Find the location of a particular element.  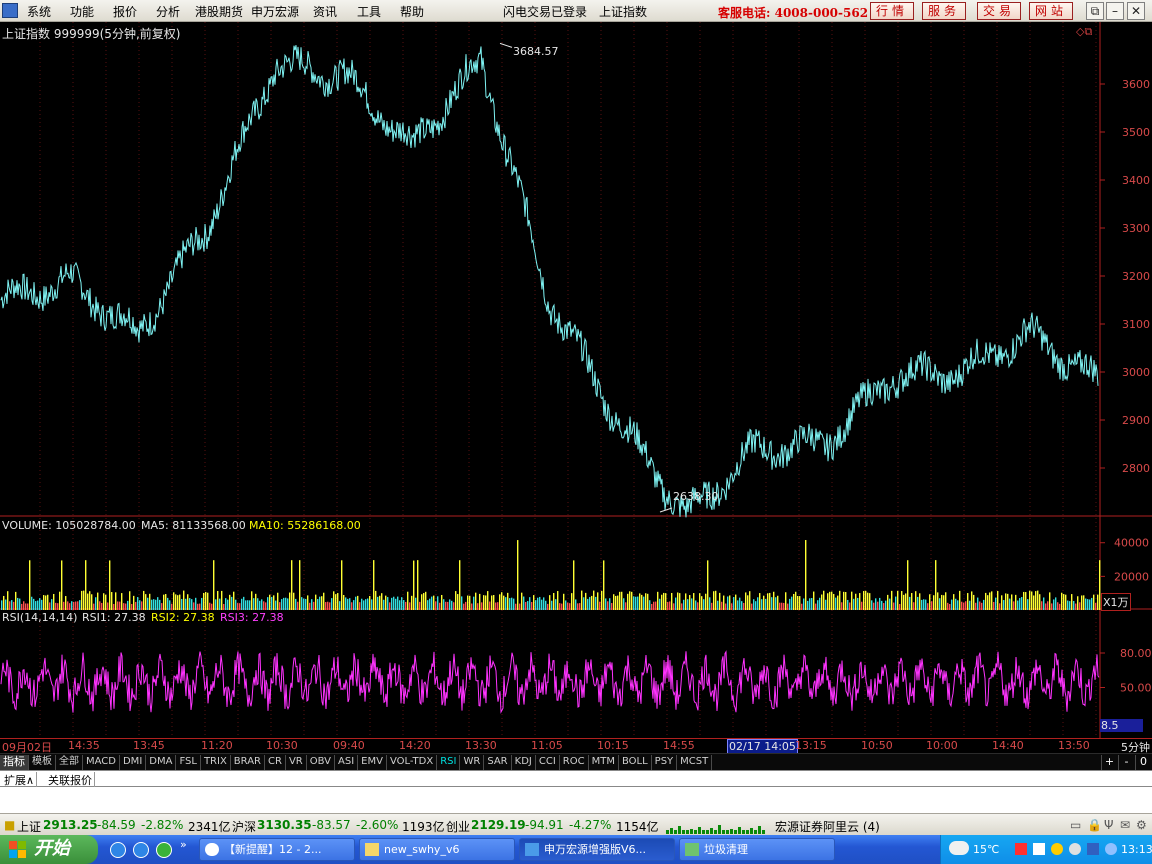

indicator-tab-macd: MACD is located at coordinates (101, 762).